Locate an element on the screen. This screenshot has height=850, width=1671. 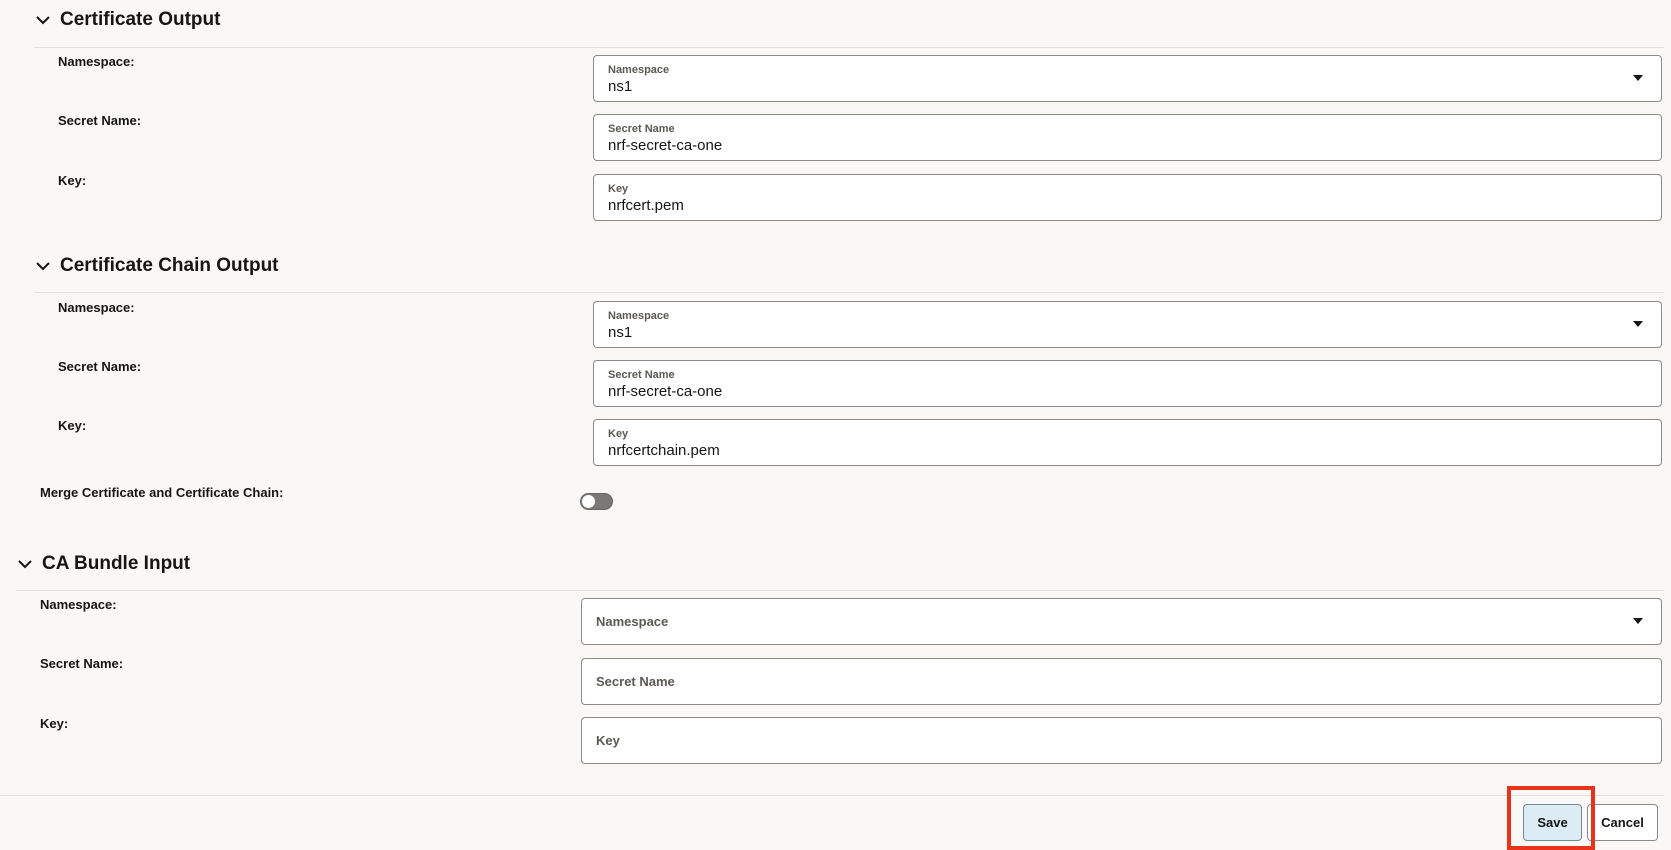
section-title: Certificate Output is located at coordinates (140, 19).